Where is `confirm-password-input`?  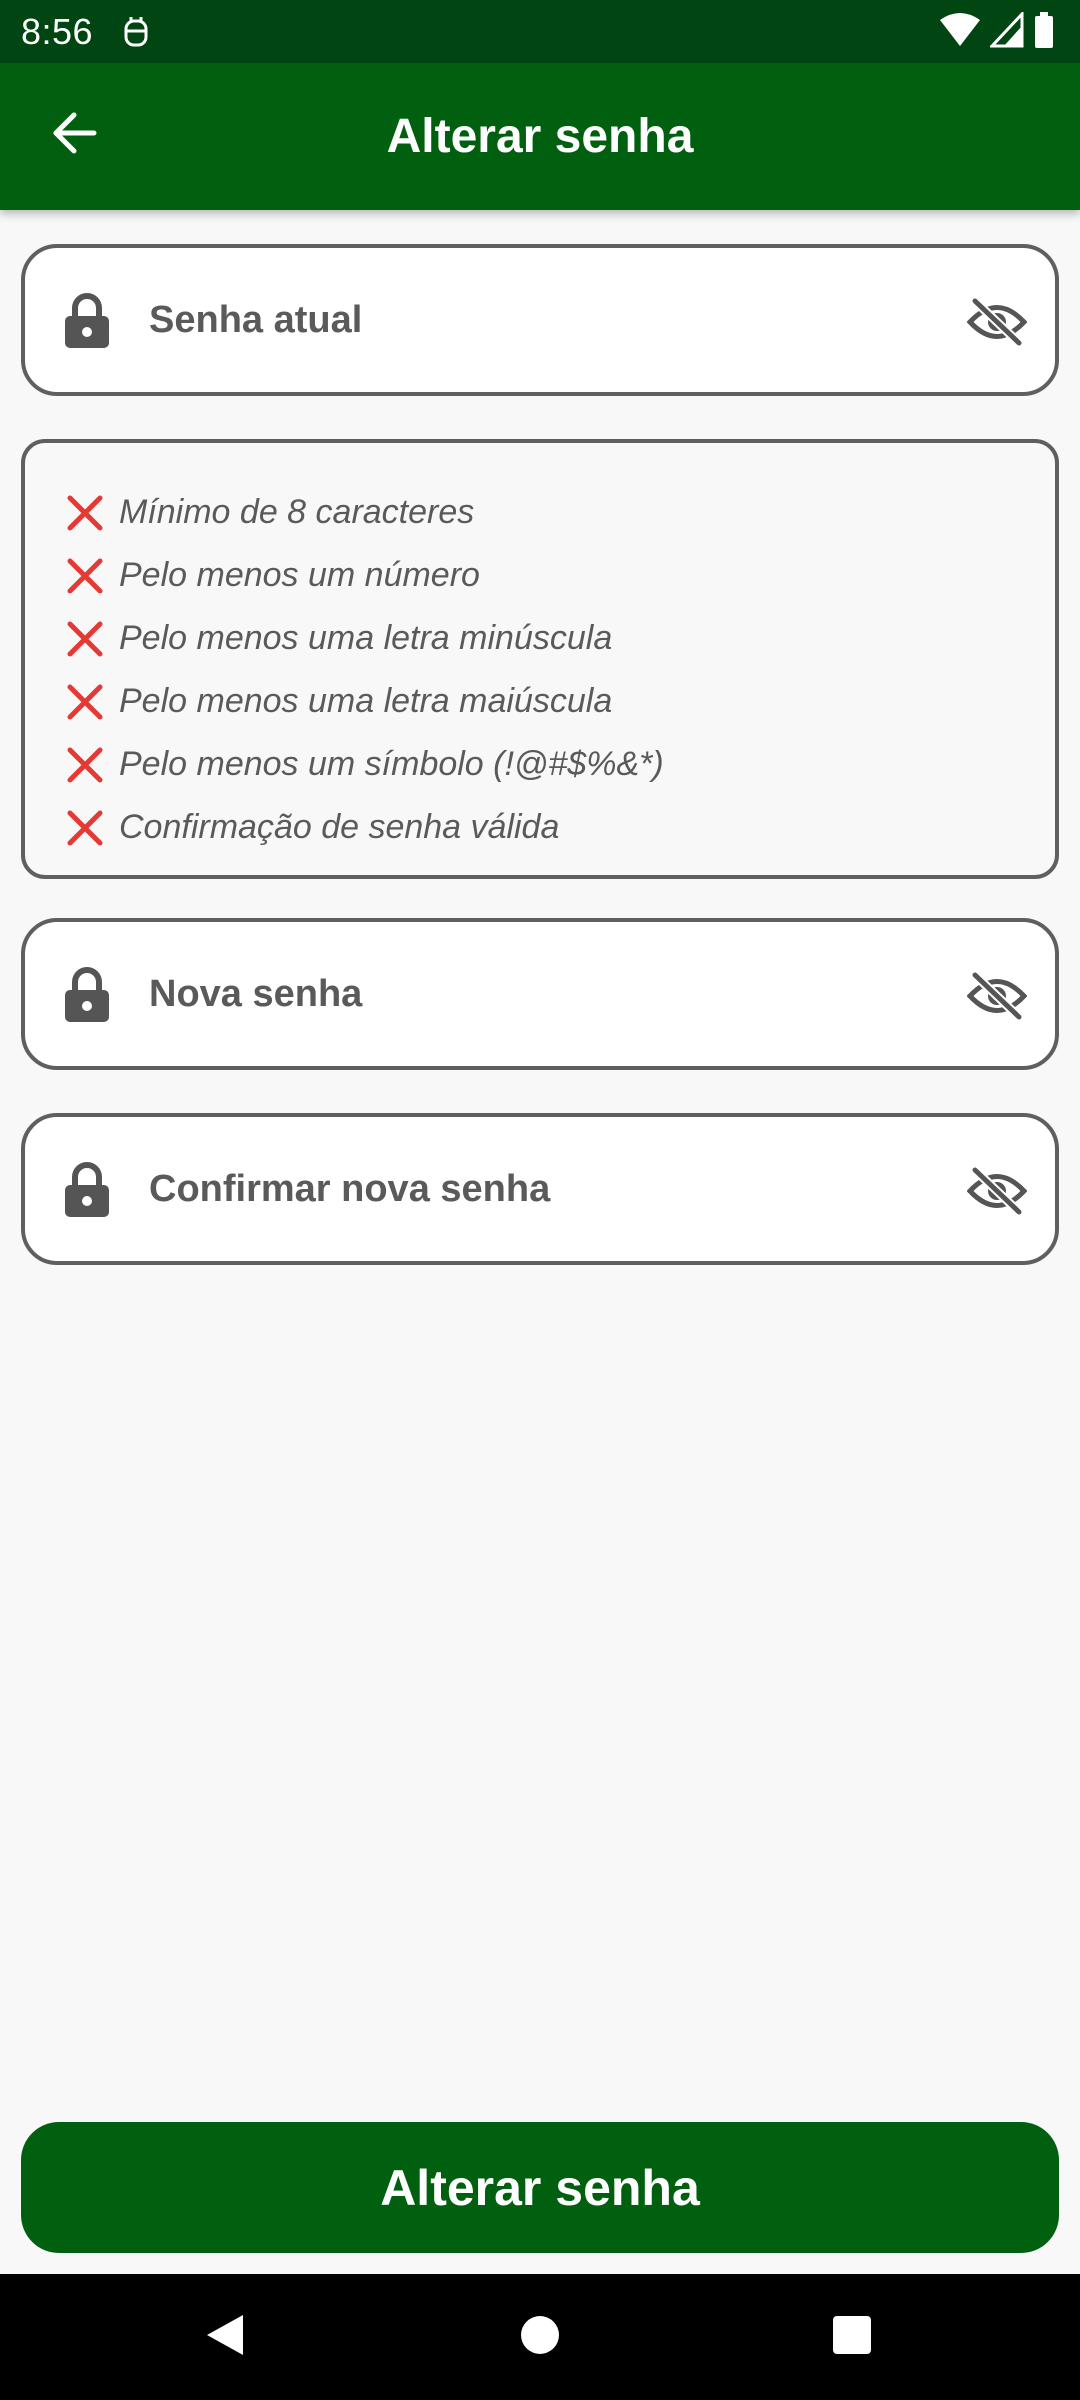
confirm-password-input is located at coordinates (539, 1189).